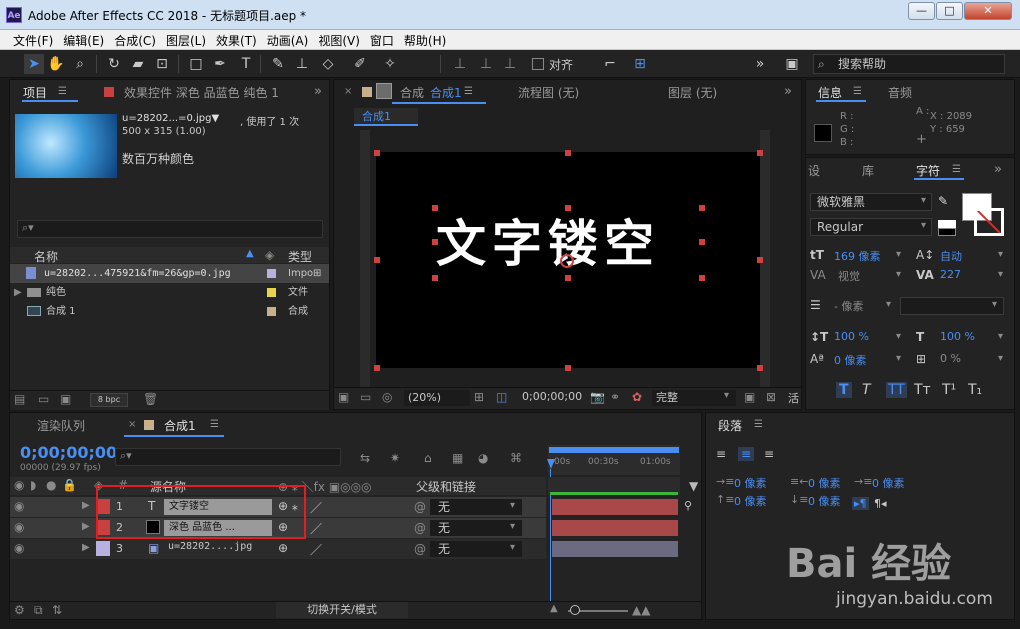 This screenshot has width=1020, height=629. I want to click on close-button: ✕, so click(988, 11).